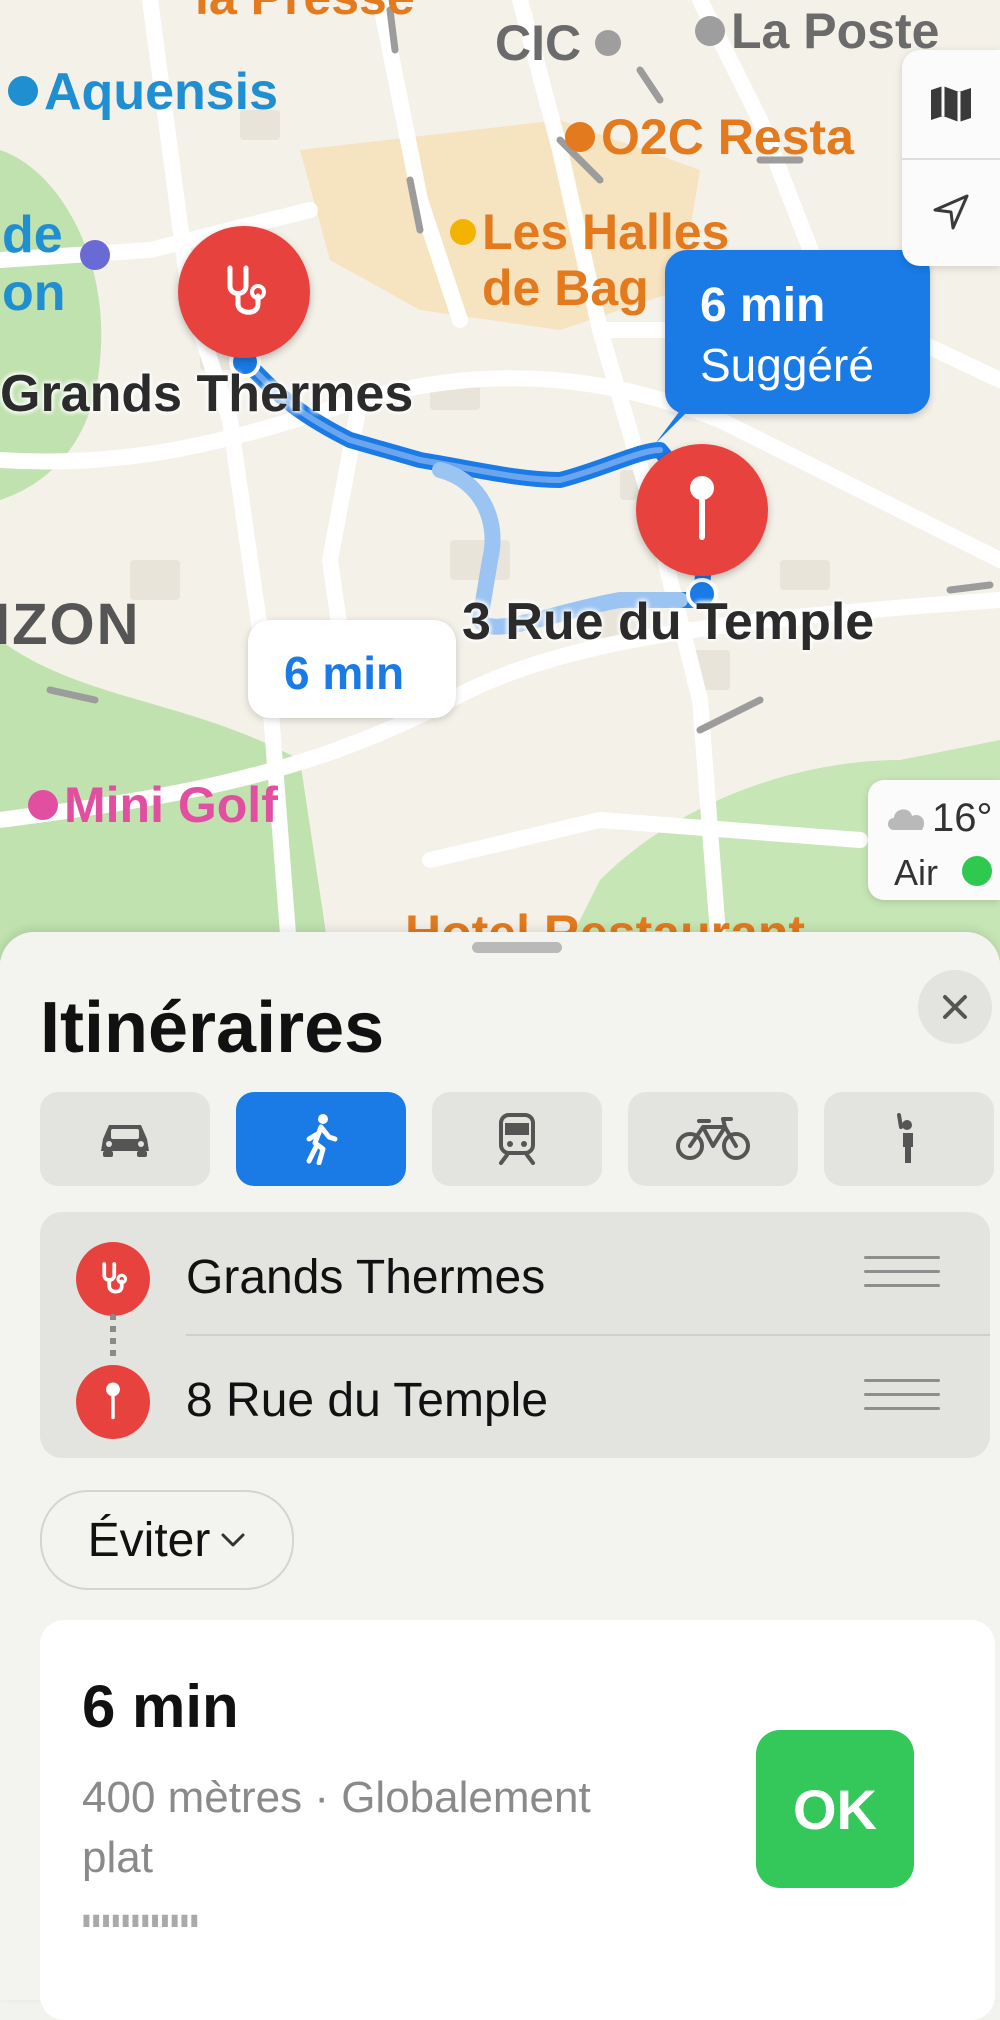  I want to click on route-bubble-suggested: 6 min Suggéré, so click(792, 347).